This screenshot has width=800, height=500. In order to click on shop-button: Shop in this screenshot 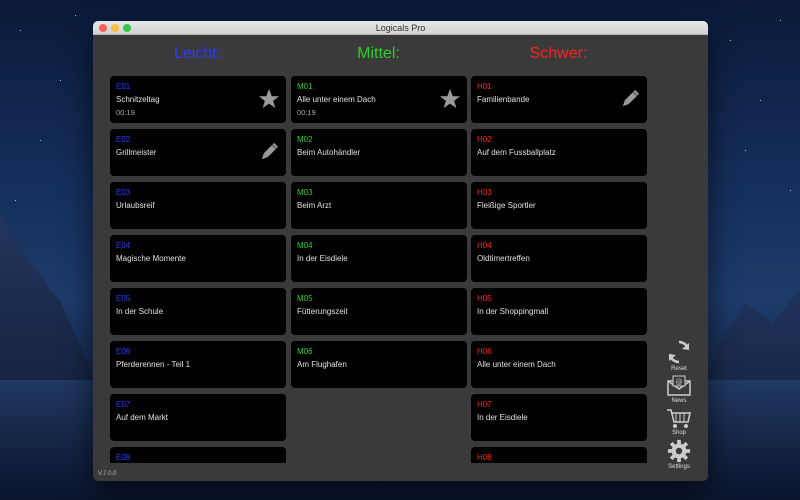, I will do `click(679, 421)`.